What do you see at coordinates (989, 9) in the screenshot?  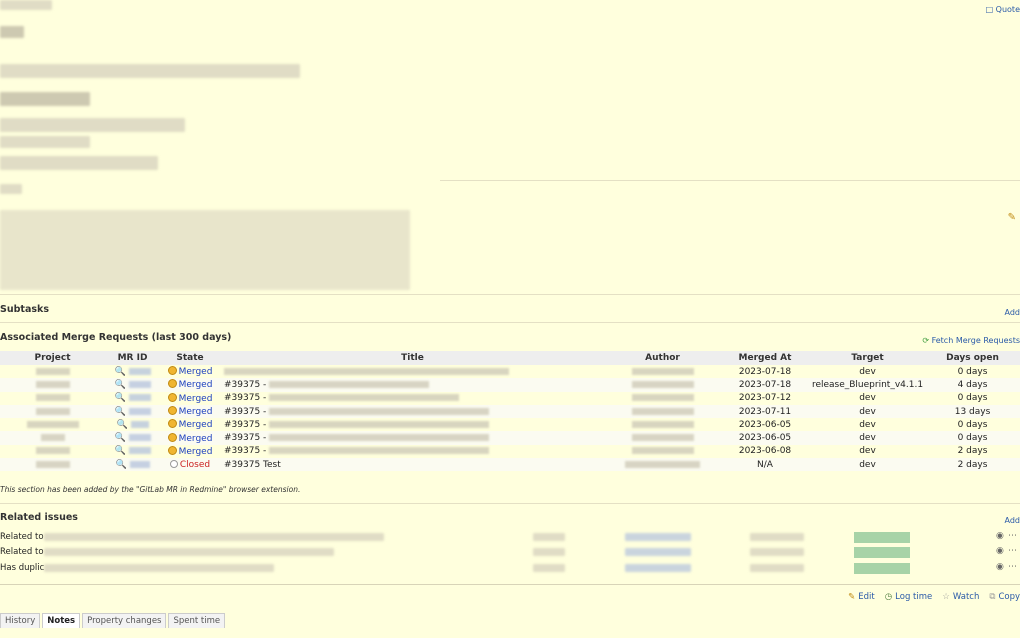 I see `comment-icon: □` at bounding box center [989, 9].